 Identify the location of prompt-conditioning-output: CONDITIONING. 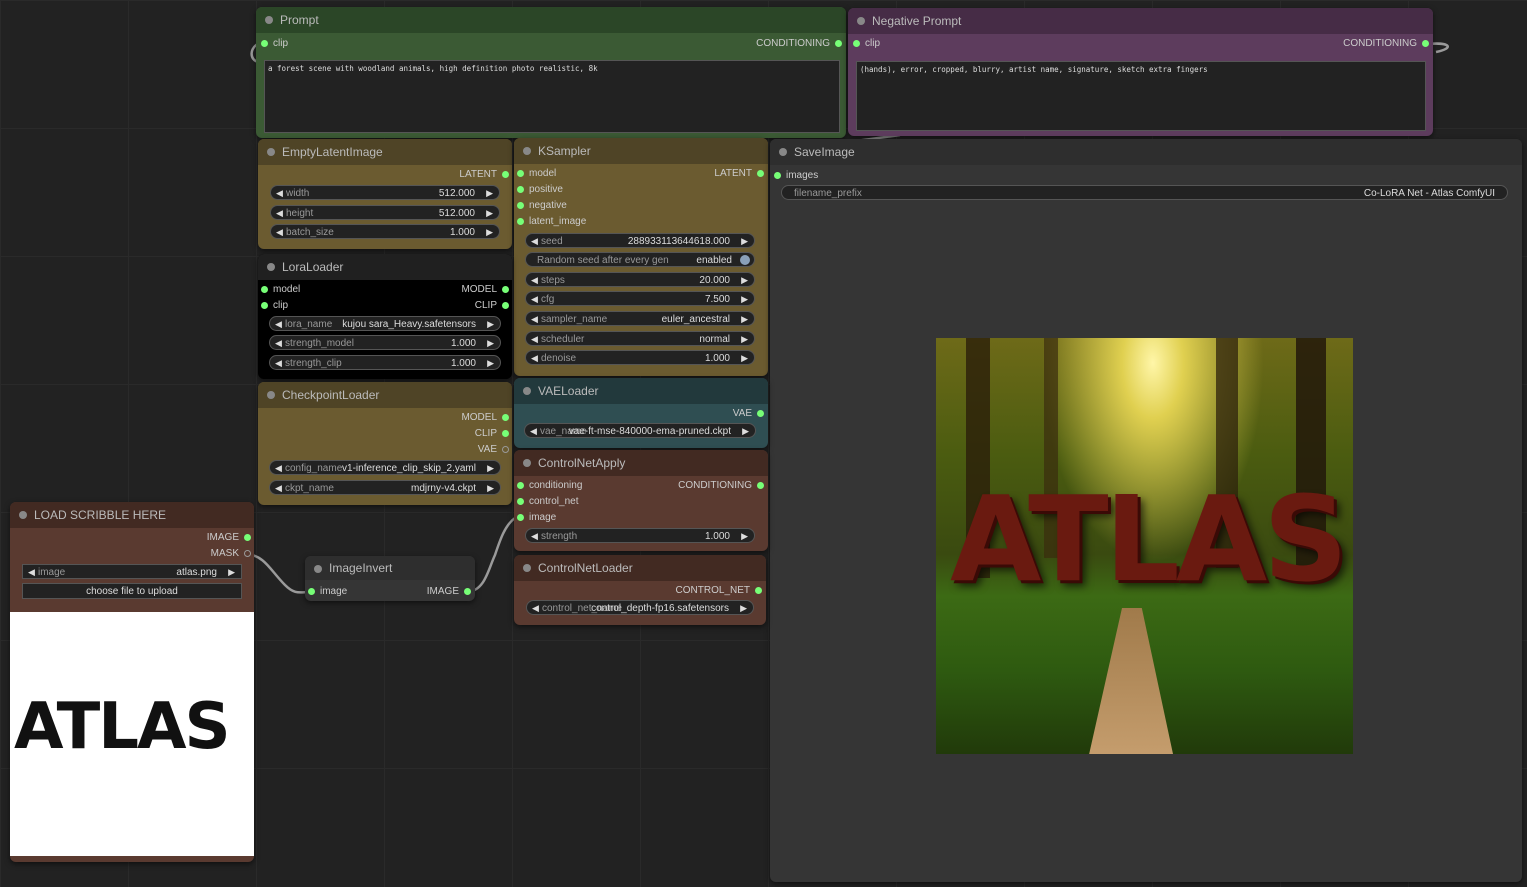
(799, 44).